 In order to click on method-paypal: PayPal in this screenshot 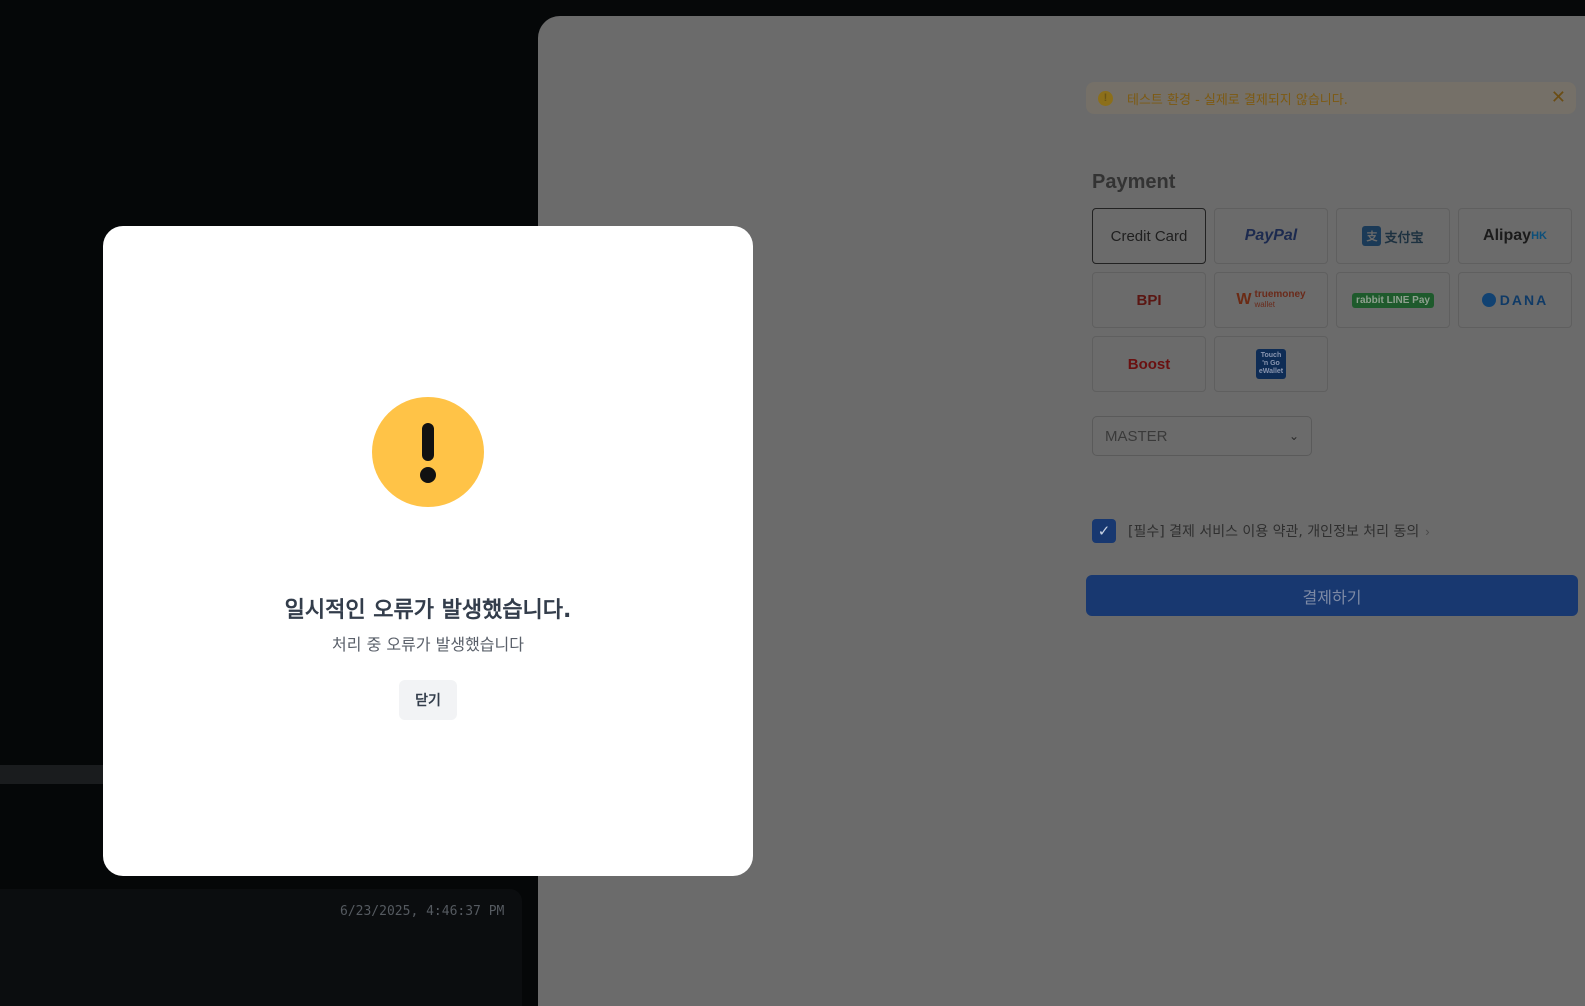, I will do `click(1271, 236)`.